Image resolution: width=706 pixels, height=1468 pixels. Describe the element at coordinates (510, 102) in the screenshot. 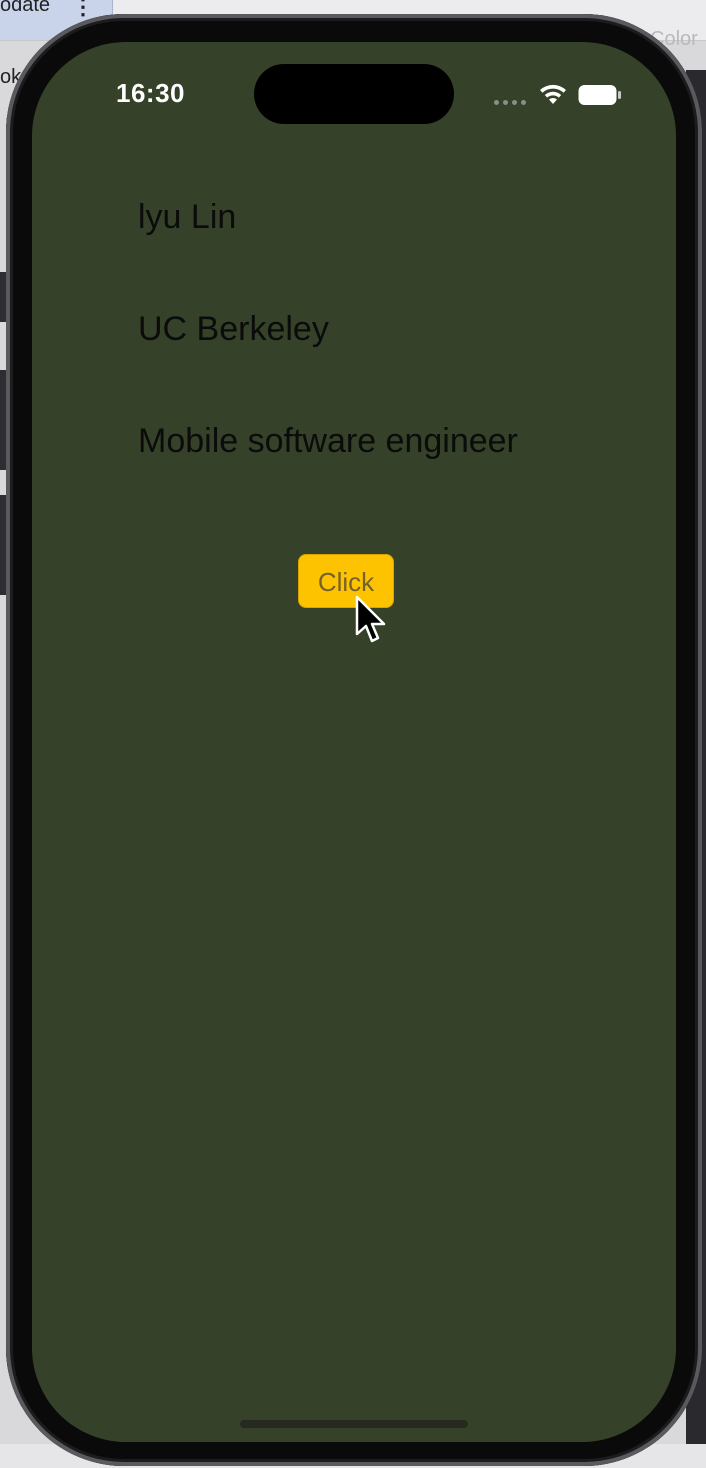

I see `cellular-dots-icon` at that location.